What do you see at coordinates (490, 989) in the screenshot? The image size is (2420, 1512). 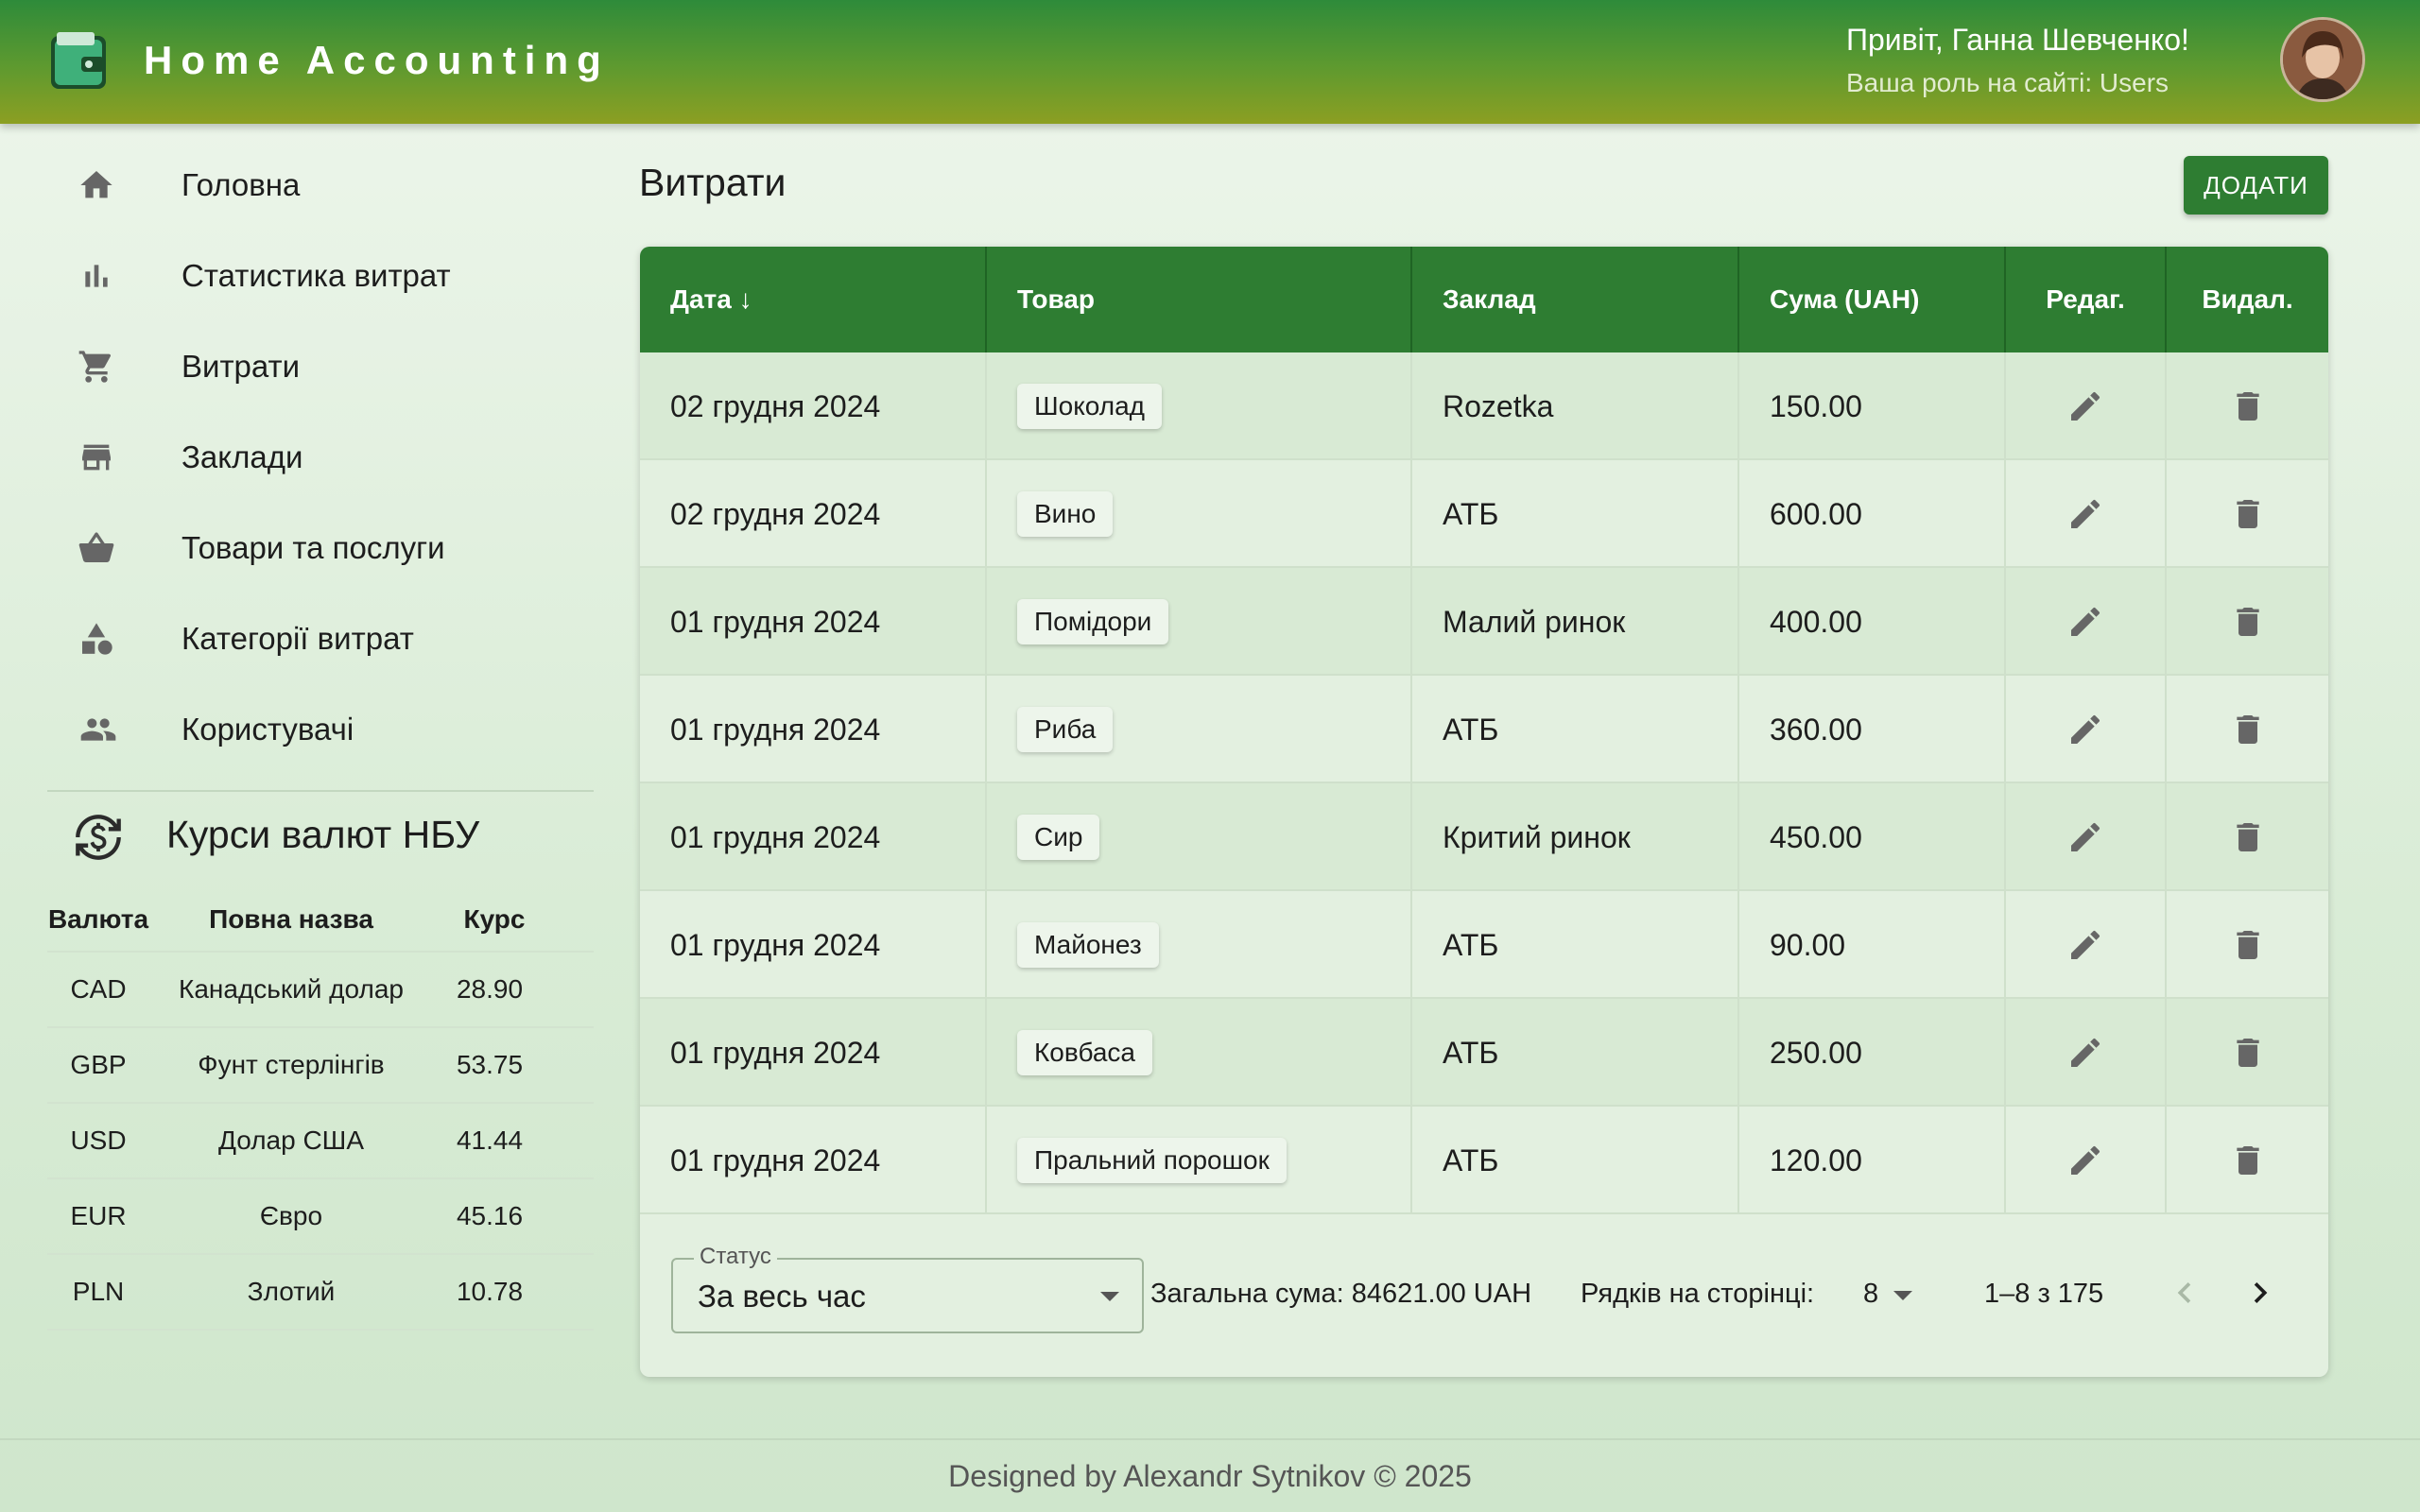 I see `rate-value: 28.90` at bounding box center [490, 989].